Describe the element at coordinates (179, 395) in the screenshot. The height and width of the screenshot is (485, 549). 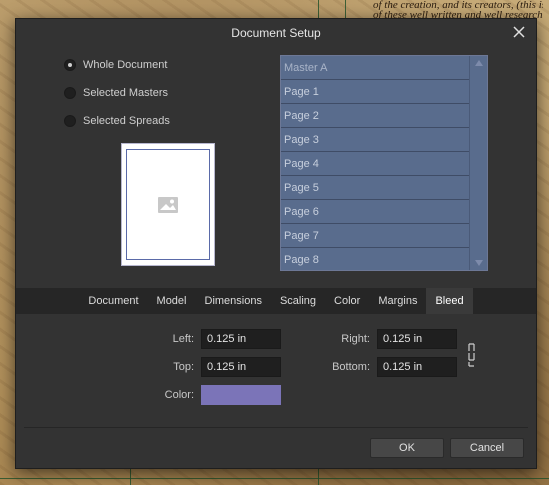
I see `bleed-color-label: Color:` at that location.